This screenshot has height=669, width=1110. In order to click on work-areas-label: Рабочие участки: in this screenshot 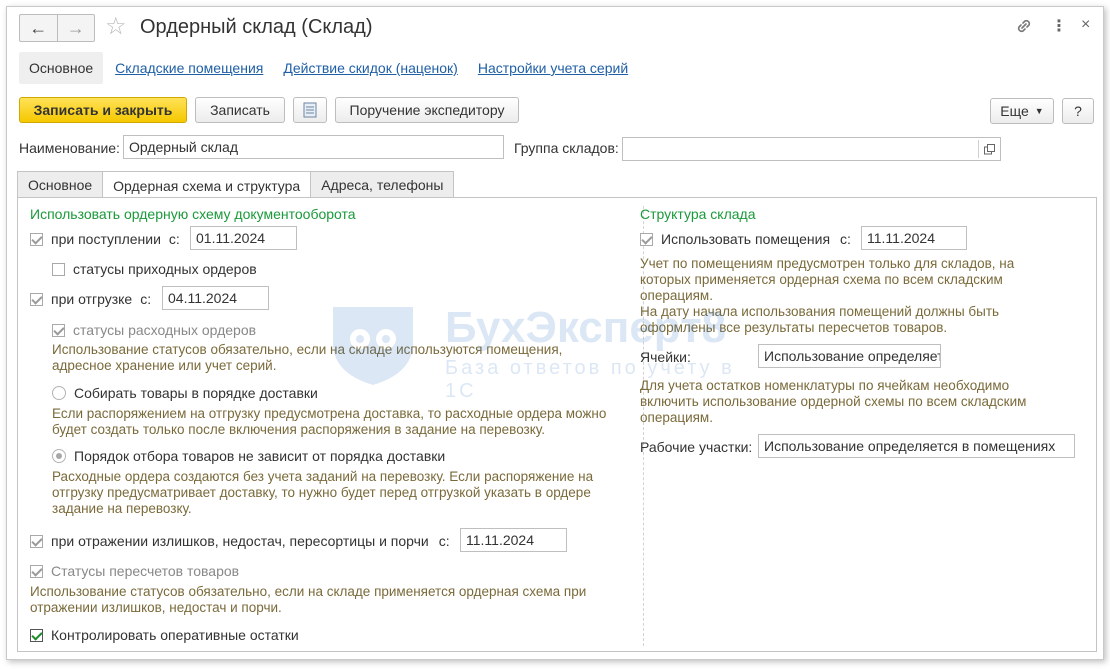, I will do `click(696, 447)`.